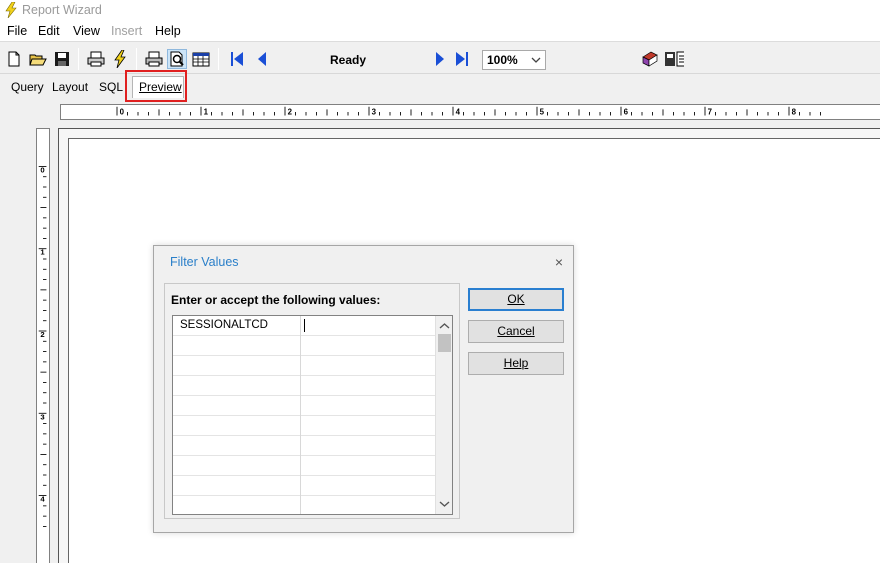 This screenshot has height=563, width=880. I want to click on ruler-label: 6, so click(626, 112).